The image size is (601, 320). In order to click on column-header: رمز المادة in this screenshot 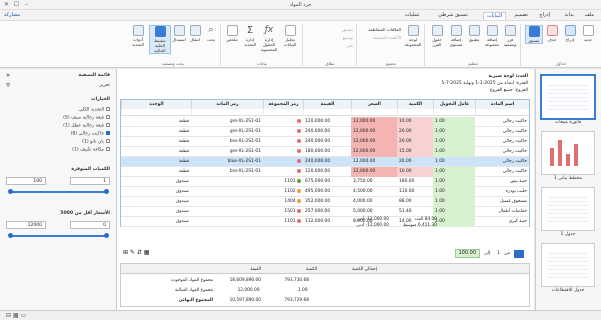, I will do `click(227, 104)`.